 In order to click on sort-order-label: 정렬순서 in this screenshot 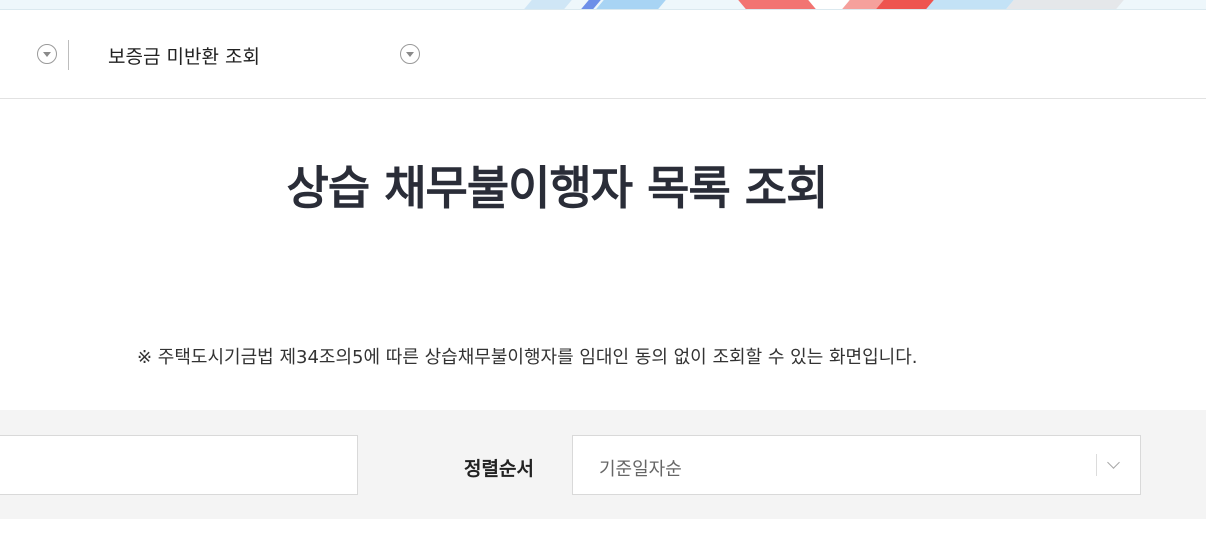, I will do `click(499, 469)`.